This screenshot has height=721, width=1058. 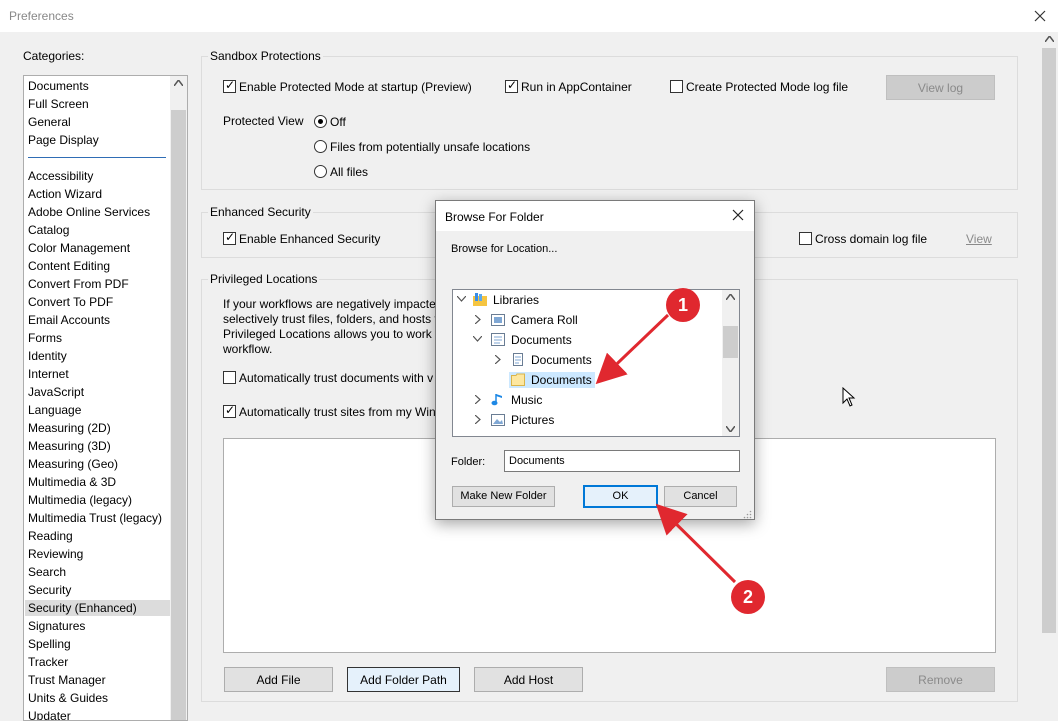 I want to click on category-item: Signatures, so click(x=56, y=626).